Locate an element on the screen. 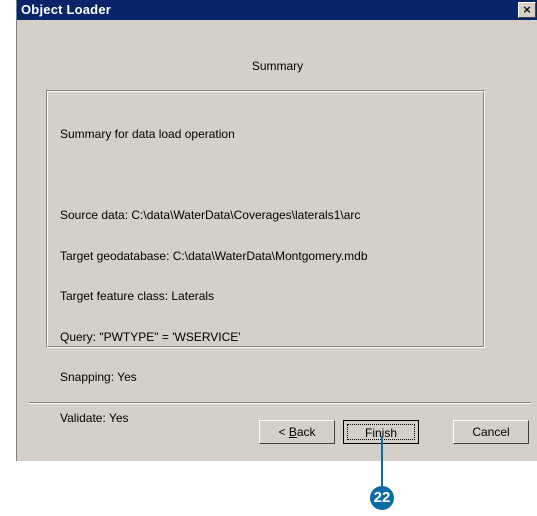  title-bar: Object Loader × is located at coordinates (277, 10).